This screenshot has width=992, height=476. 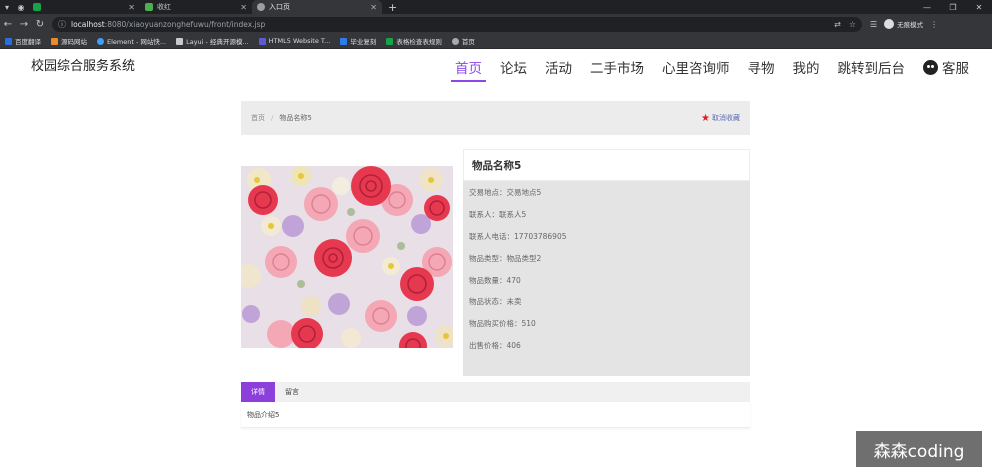 I want to click on detail-tabs: 详情 留言, so click(x=495, y=392).